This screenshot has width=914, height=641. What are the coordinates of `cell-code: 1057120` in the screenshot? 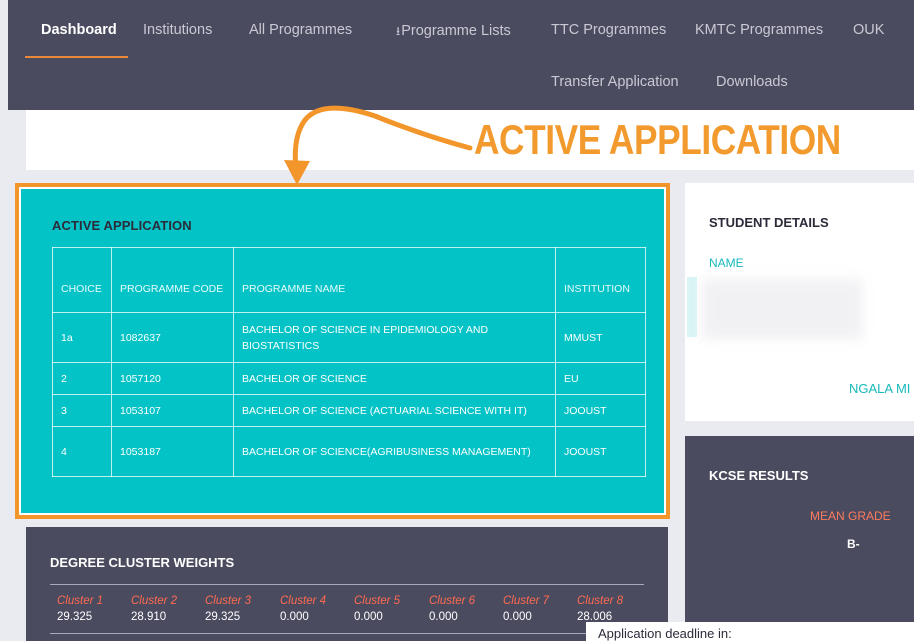 It's located at (172, 378).